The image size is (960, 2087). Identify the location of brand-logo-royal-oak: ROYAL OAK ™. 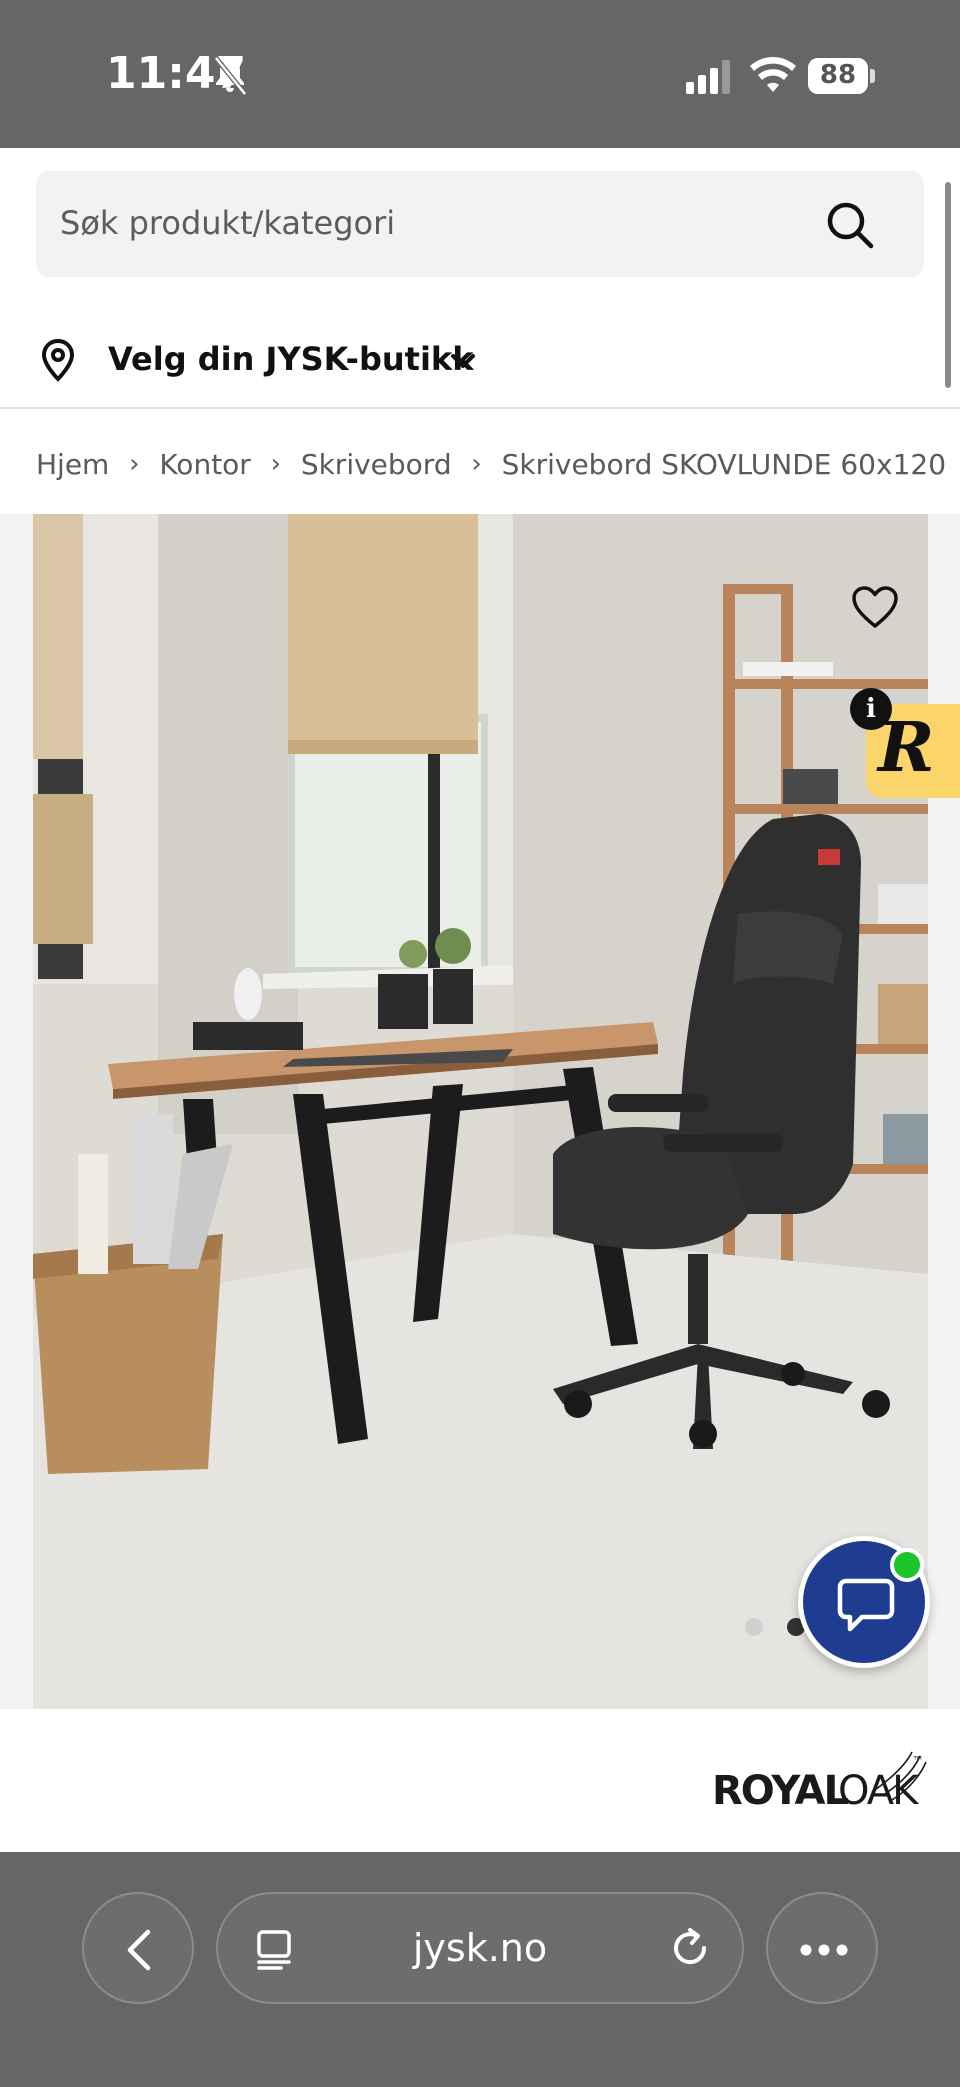
(820, 1783).